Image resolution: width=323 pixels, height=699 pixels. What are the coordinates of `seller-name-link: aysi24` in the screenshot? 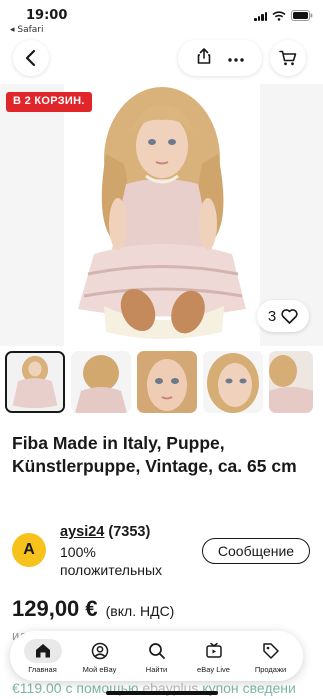 It's located at (82, 532).